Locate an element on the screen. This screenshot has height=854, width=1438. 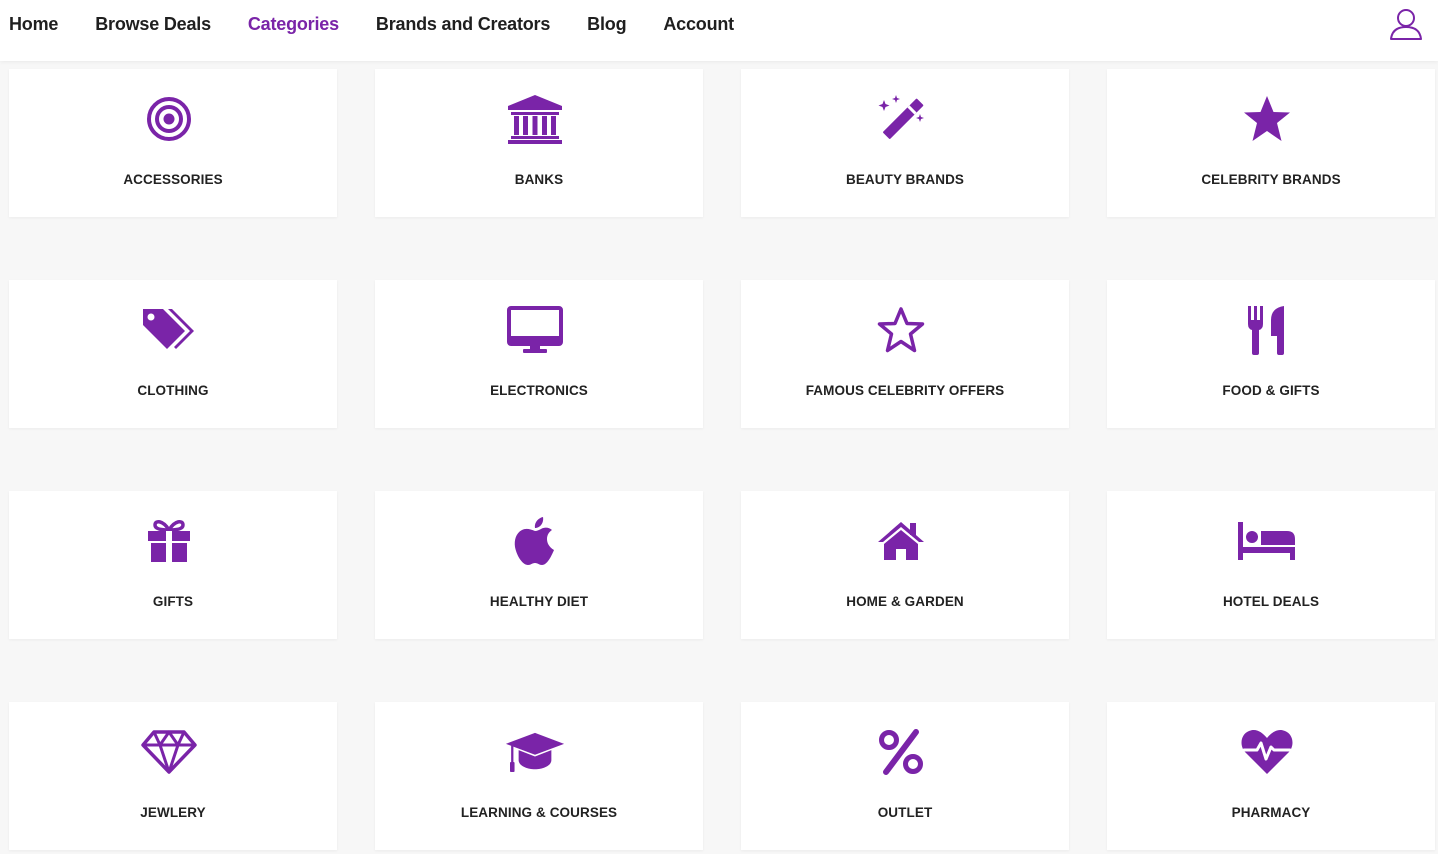
category-card-home-and-garden: HOME & GARDEN is located at coordinates (905, 565).